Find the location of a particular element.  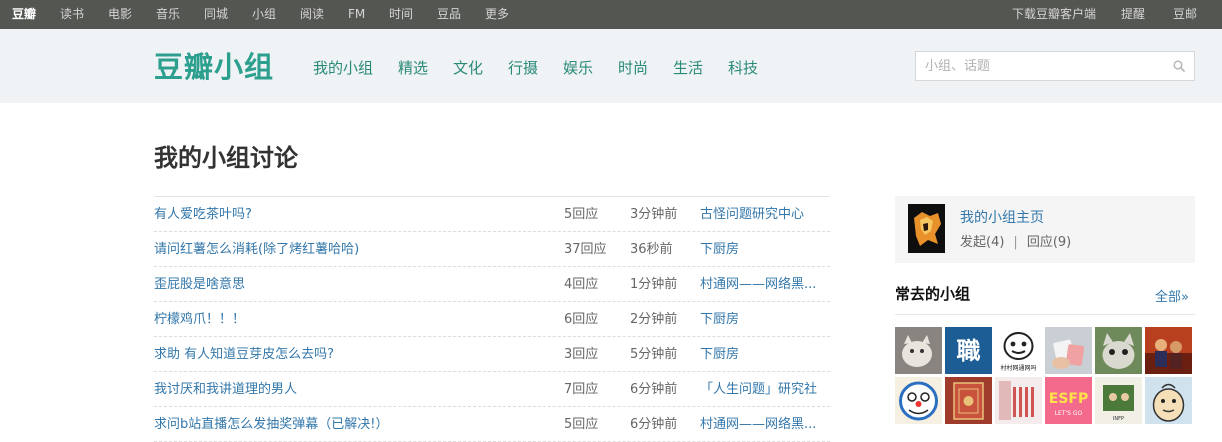

group-thumb: ESFP LET'S GO is located at coordinates (1068, 400).